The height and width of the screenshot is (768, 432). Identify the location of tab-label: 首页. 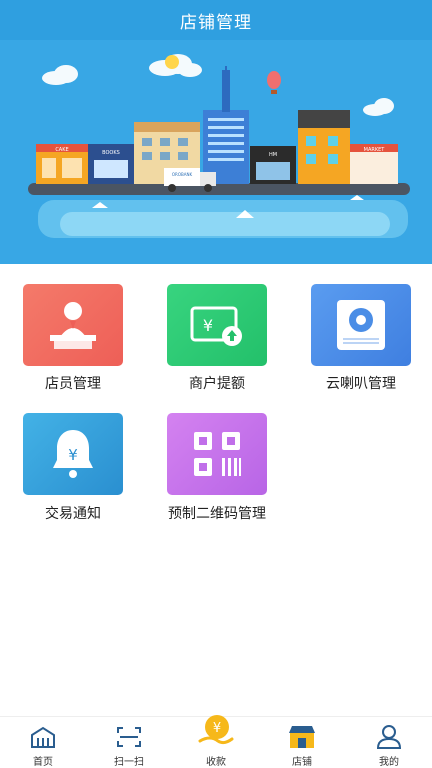
(43, 762).